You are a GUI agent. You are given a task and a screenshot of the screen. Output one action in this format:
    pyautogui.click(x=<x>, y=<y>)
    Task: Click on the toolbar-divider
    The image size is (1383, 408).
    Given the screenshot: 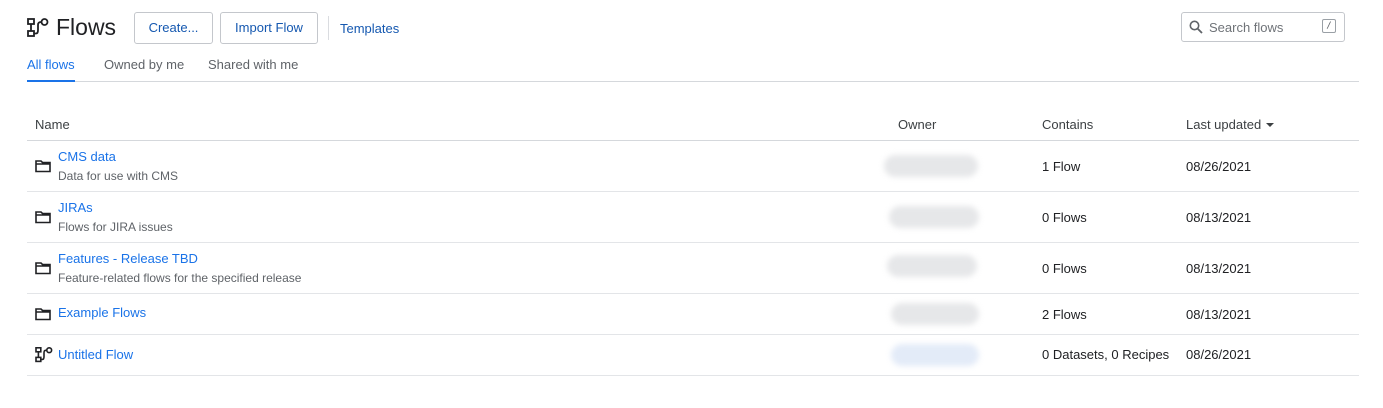 What is the action you would take?
    pyautogui.click(x=328, y=28)
    